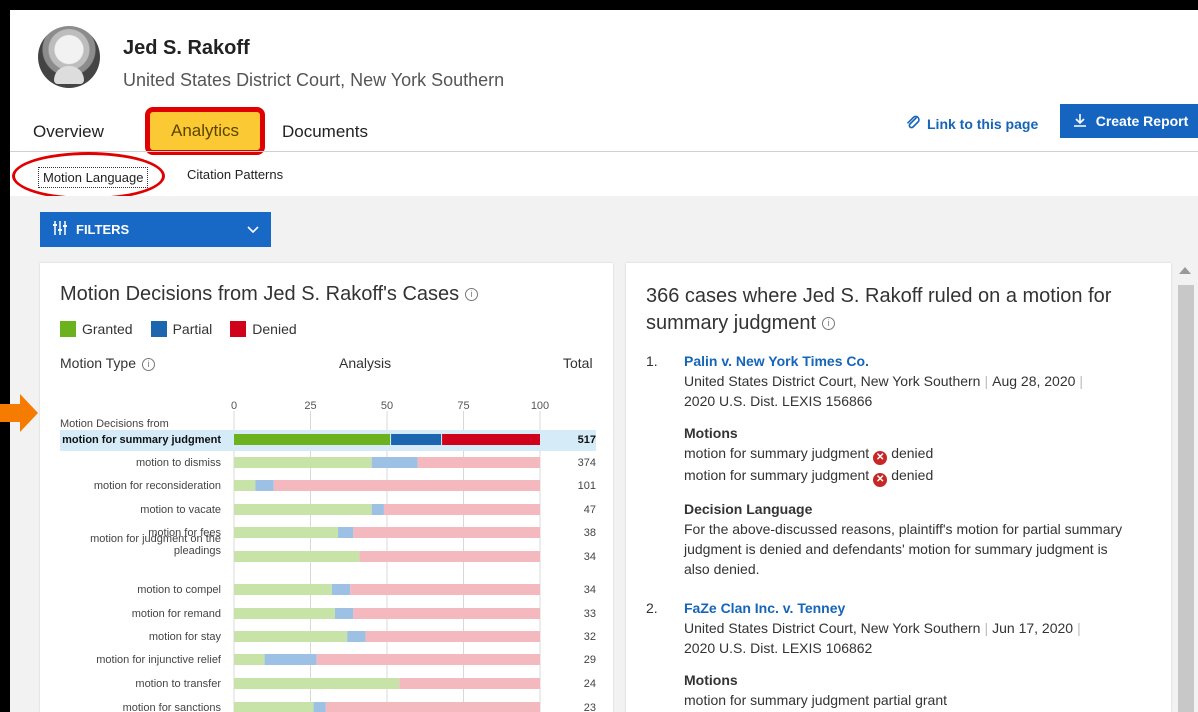 The image size is (1198, 712). Describe the element at coordinates (913, 123) in the screenshot. I see `paperclip-icon` at that location.